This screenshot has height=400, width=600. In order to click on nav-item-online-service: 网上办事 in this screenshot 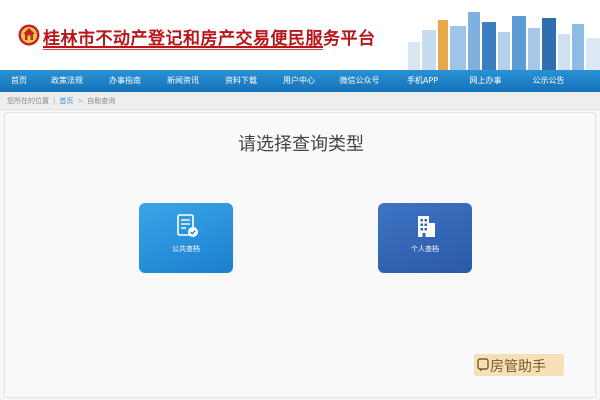, I will do `click(485, 81)`.